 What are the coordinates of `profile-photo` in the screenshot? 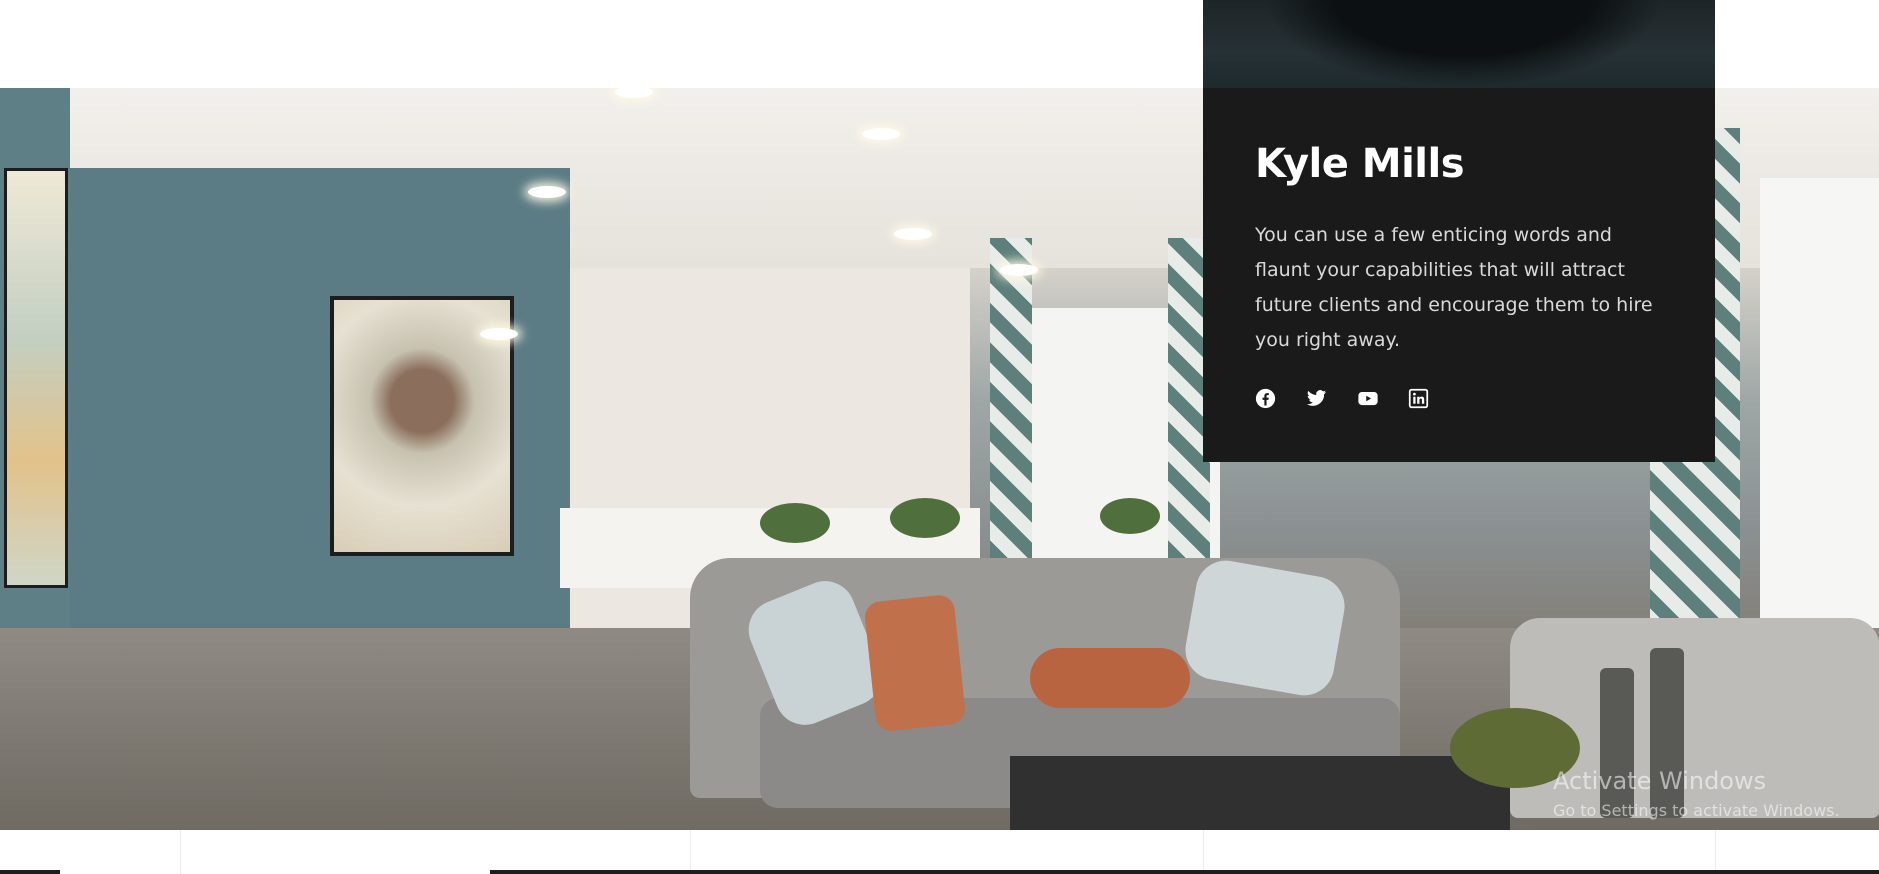 It's located at (1459, 44).